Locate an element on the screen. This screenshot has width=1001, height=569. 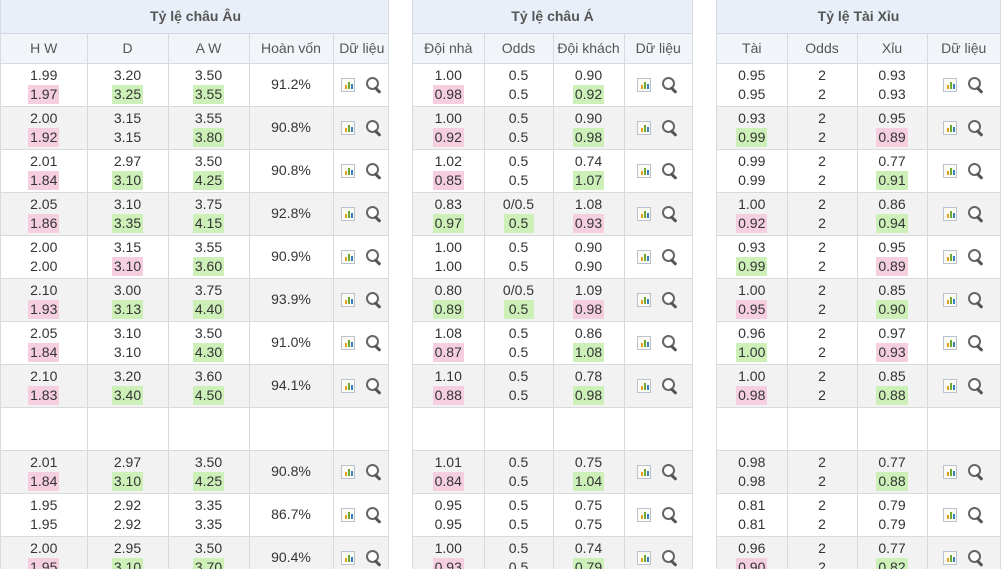
odds-cell: 1.08 0.87 is located at coordinates (449, 343).